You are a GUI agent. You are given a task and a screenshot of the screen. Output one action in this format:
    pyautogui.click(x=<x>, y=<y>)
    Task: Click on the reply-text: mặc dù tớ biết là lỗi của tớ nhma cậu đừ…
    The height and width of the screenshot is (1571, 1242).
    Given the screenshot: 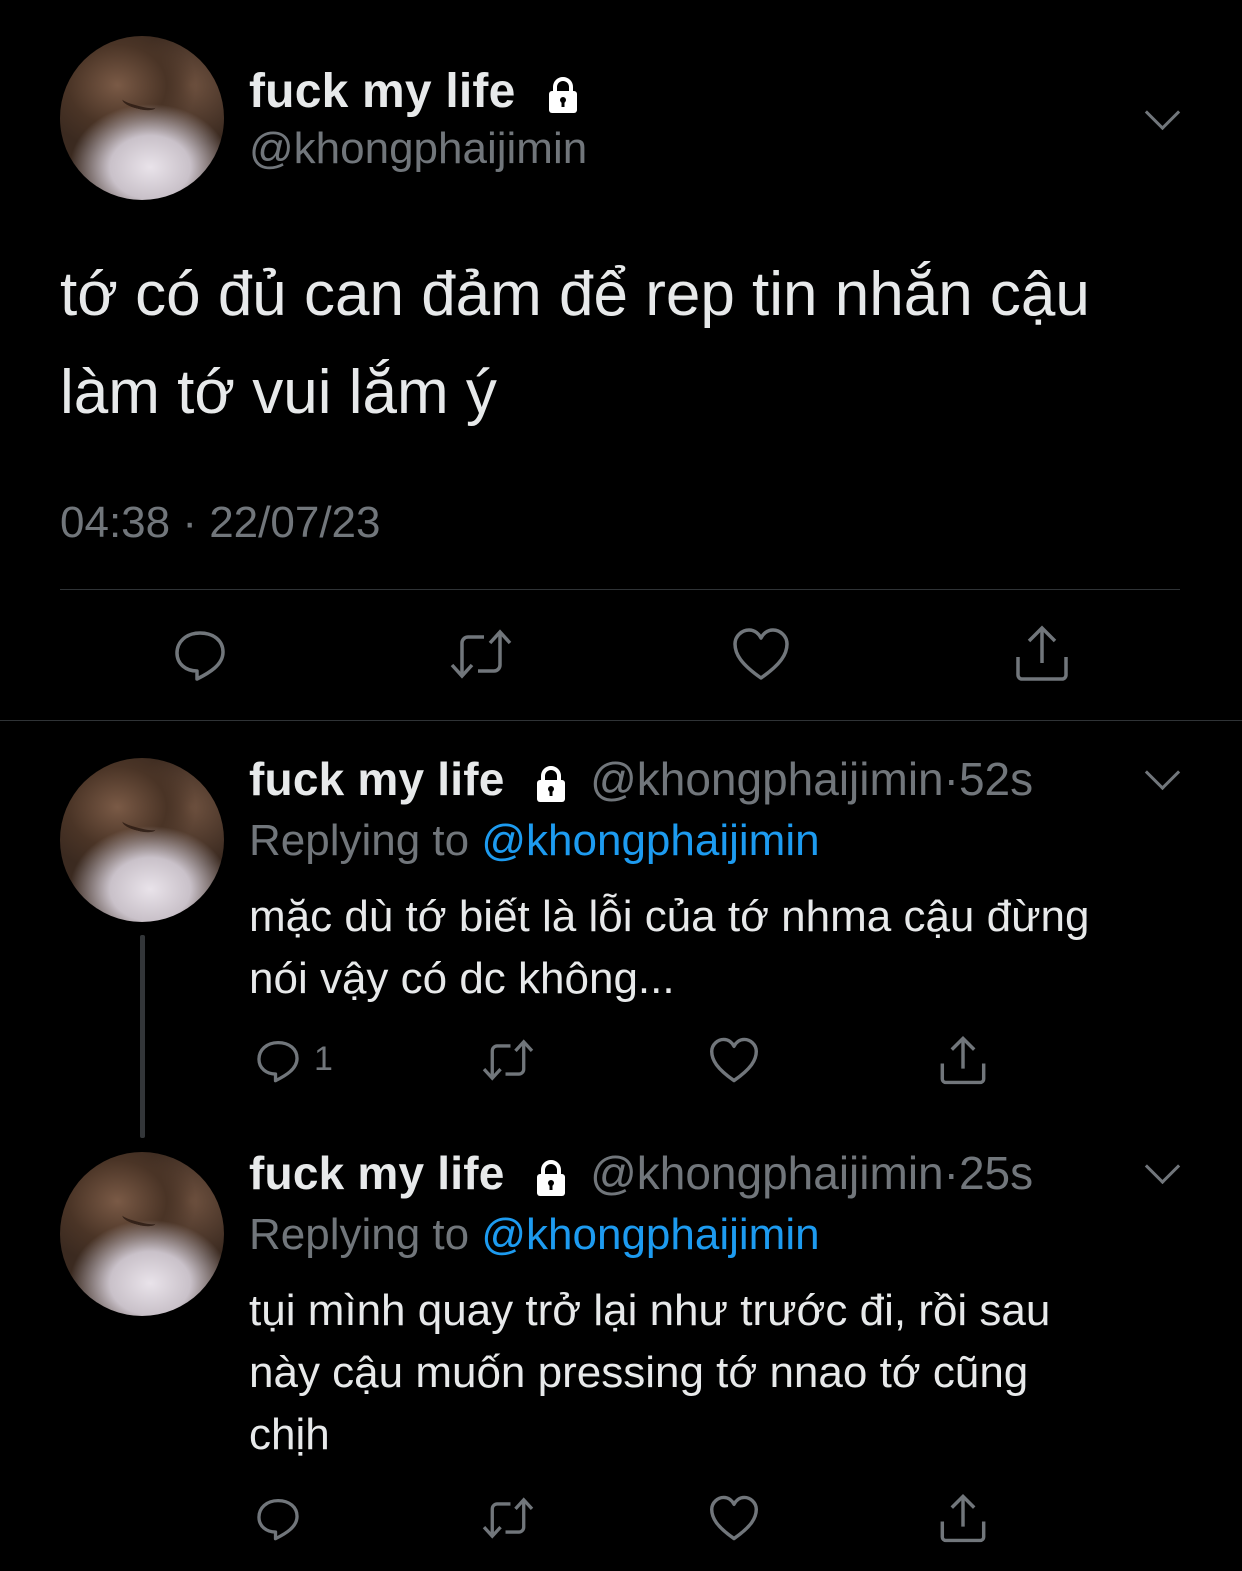 What is the action you would take?
    pyautogui.click(x=719, y=948)
    